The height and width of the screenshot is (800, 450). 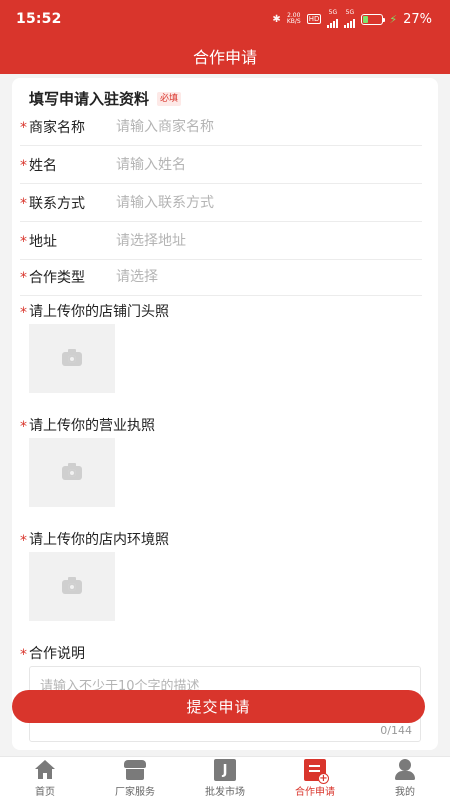 I want to click on interior-photo-label: * 请上传你的店内环境照, so click(x=94, y=539).